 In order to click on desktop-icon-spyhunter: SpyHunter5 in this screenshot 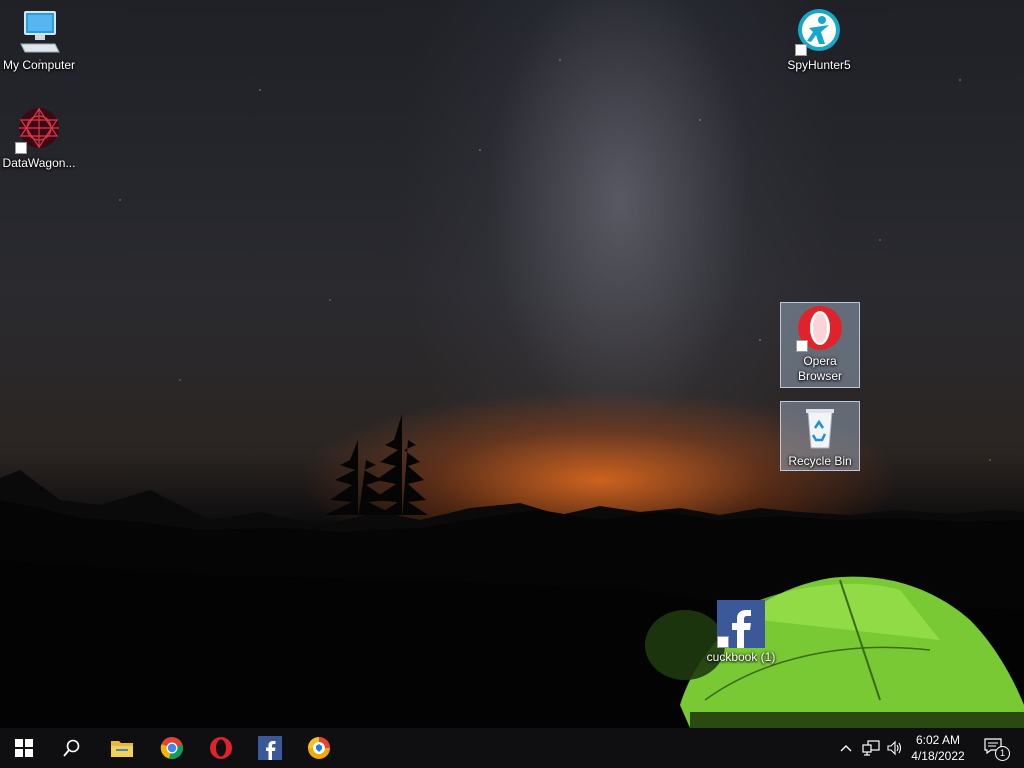, I will do `click(819, 40)`.